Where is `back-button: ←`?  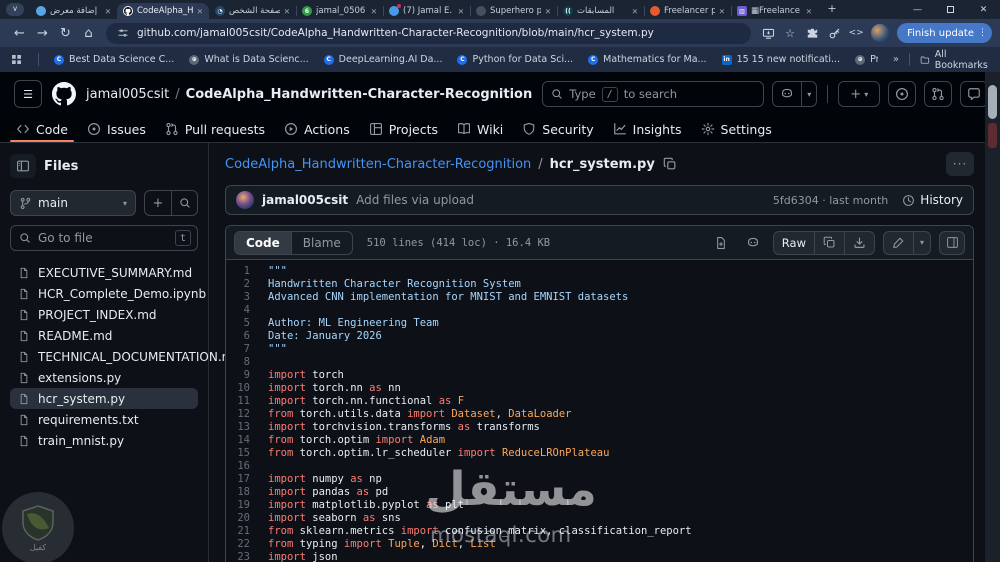
back-button: ← is located at coordinates (19, 33).